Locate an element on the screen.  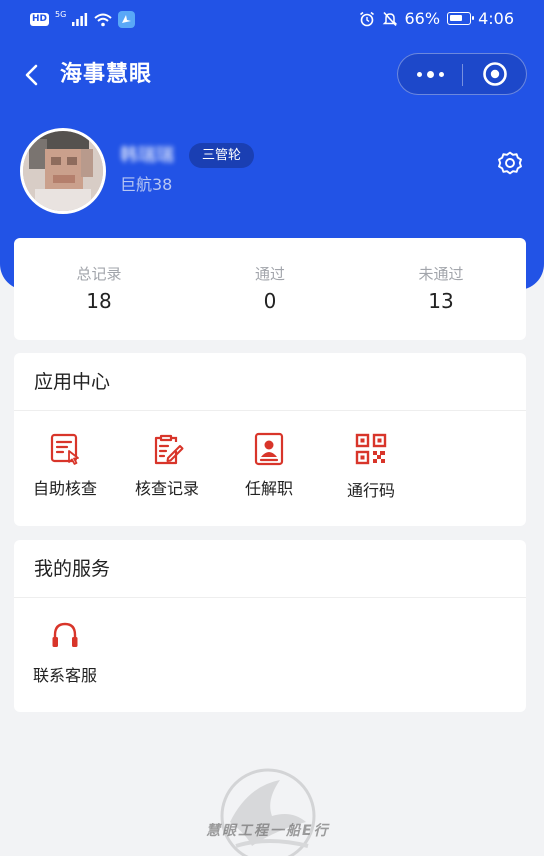
wifi-icon is located at coordinates (103, 19).